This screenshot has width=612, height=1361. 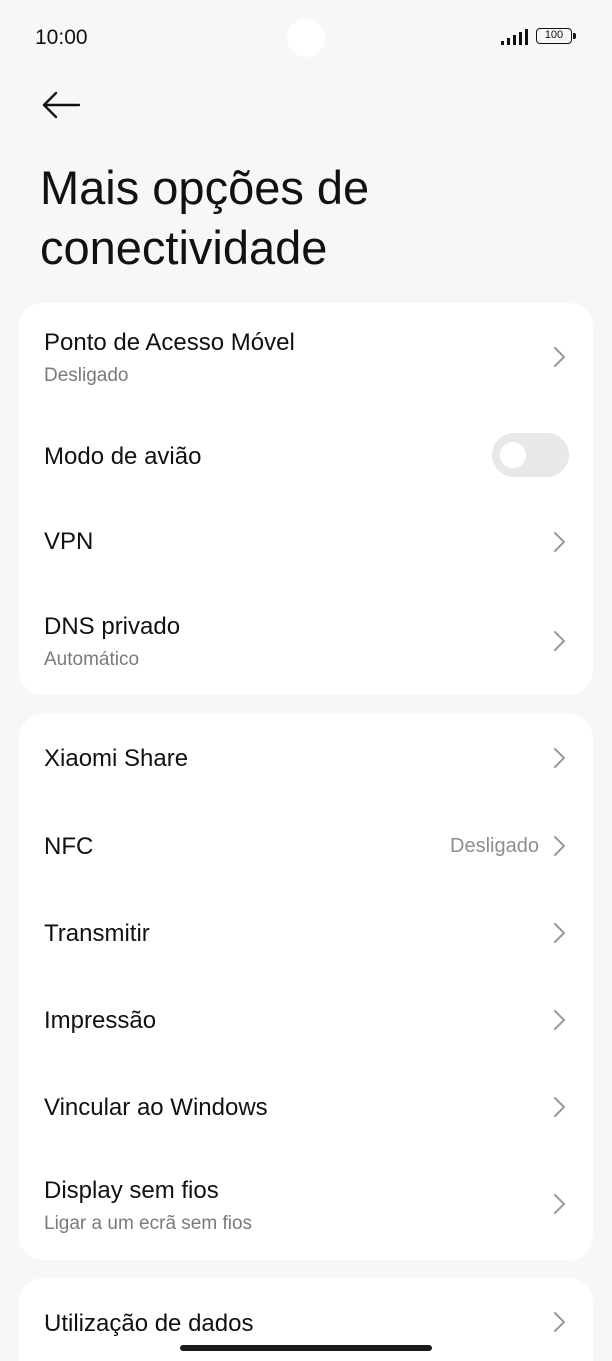 What do you see at coordinates (306, 357) in the screenshot?
I see `hotspot-row: Ponto de Acesso Móvel Desligado` at bounding box center [306, 357].